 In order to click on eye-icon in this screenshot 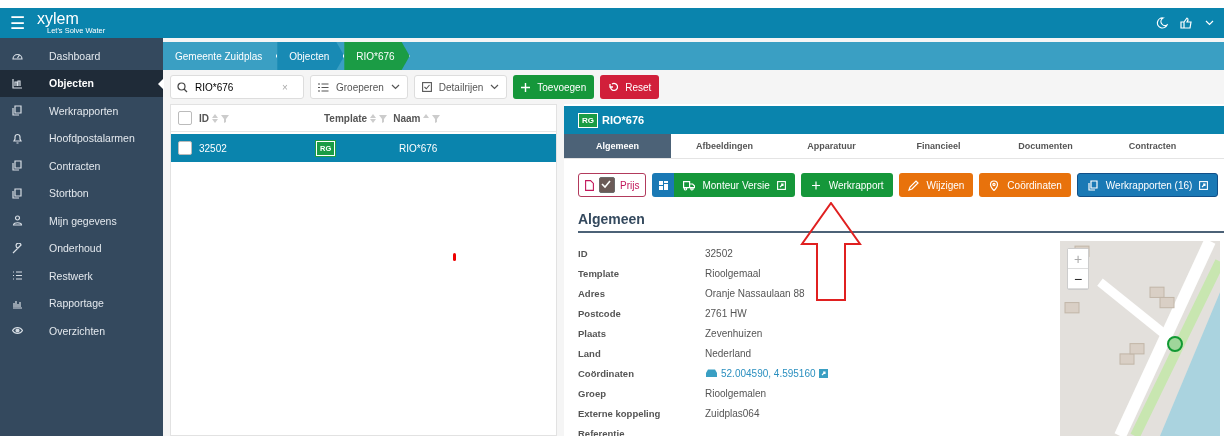, I will do `click(17, 331)`.